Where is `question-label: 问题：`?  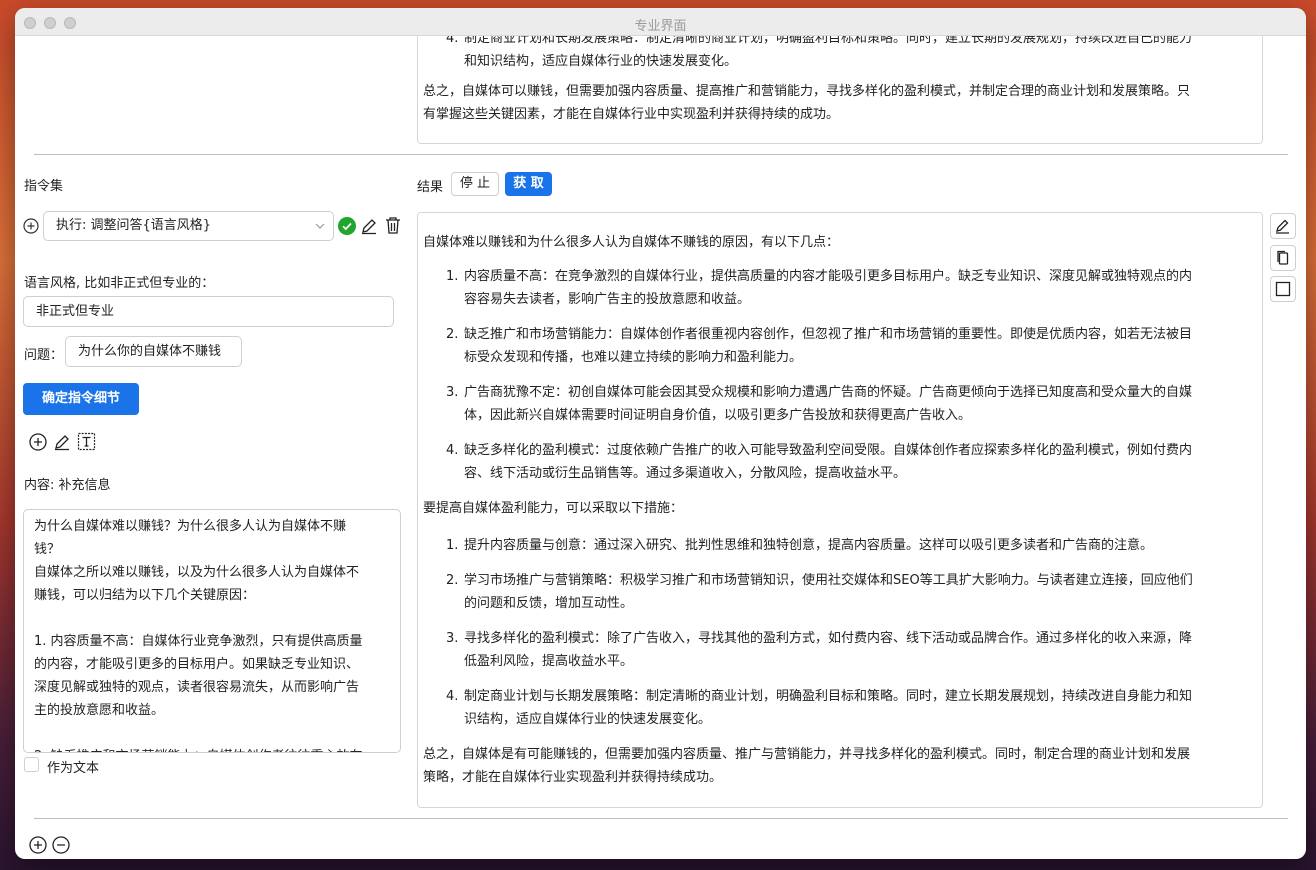
question-label: 问题： is located at coordinates (44, 355).